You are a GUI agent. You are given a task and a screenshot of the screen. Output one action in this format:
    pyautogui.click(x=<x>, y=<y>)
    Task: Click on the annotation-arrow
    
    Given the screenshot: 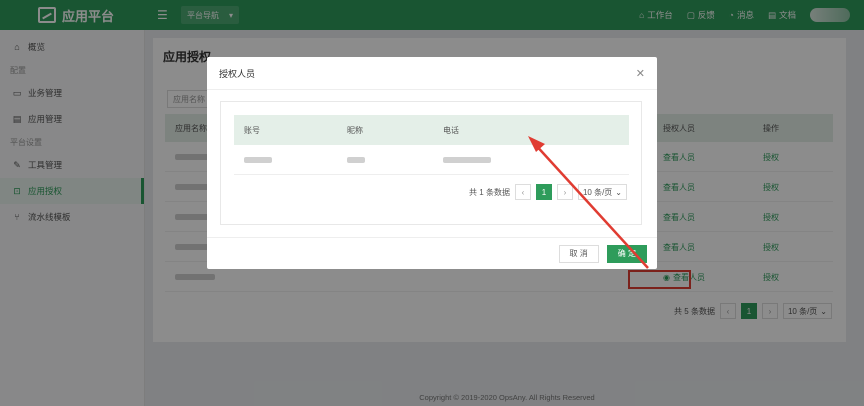 What is the action you would take?
    pyautogui.click(x=588, y=202)
    